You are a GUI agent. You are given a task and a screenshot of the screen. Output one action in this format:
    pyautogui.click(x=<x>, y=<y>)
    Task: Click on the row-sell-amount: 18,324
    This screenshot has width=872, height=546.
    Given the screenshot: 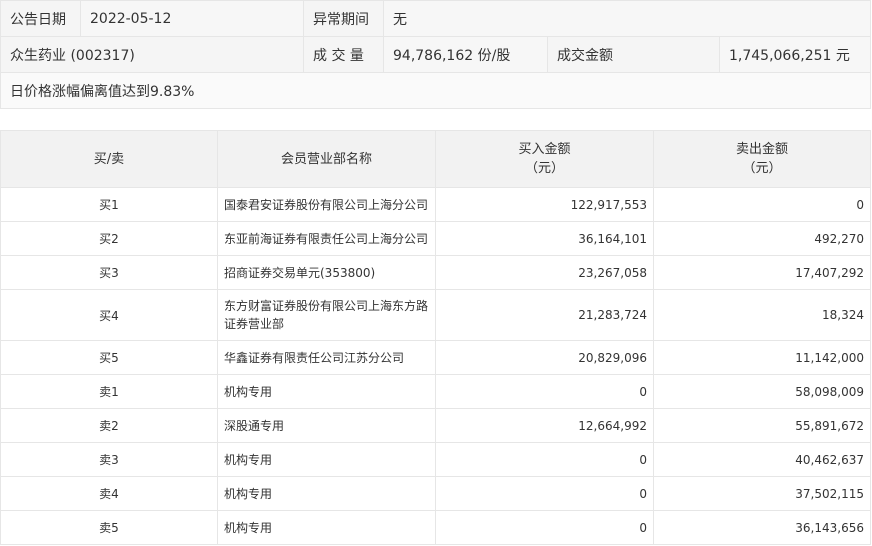 What is the action you would take?
    pyautogui.click(x=762, y=315)
    